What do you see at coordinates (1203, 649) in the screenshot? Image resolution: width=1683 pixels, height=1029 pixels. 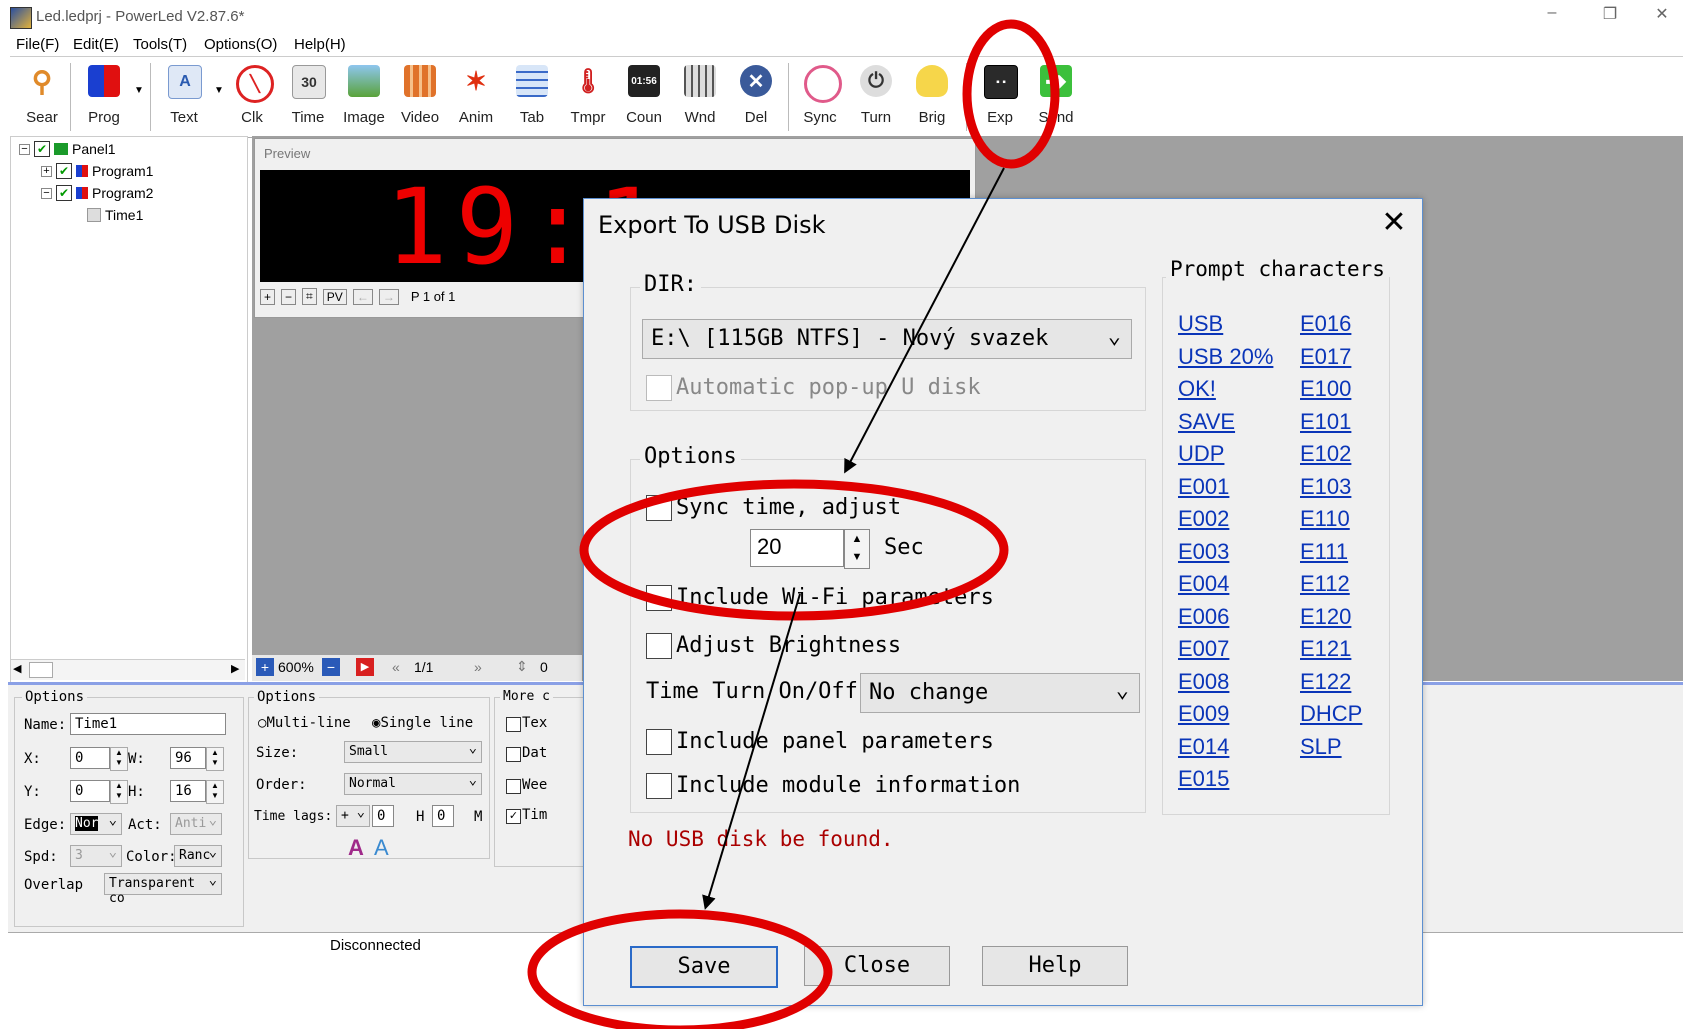 I see `prompt-link-e007: E007` at bounding box center [1203, 649].